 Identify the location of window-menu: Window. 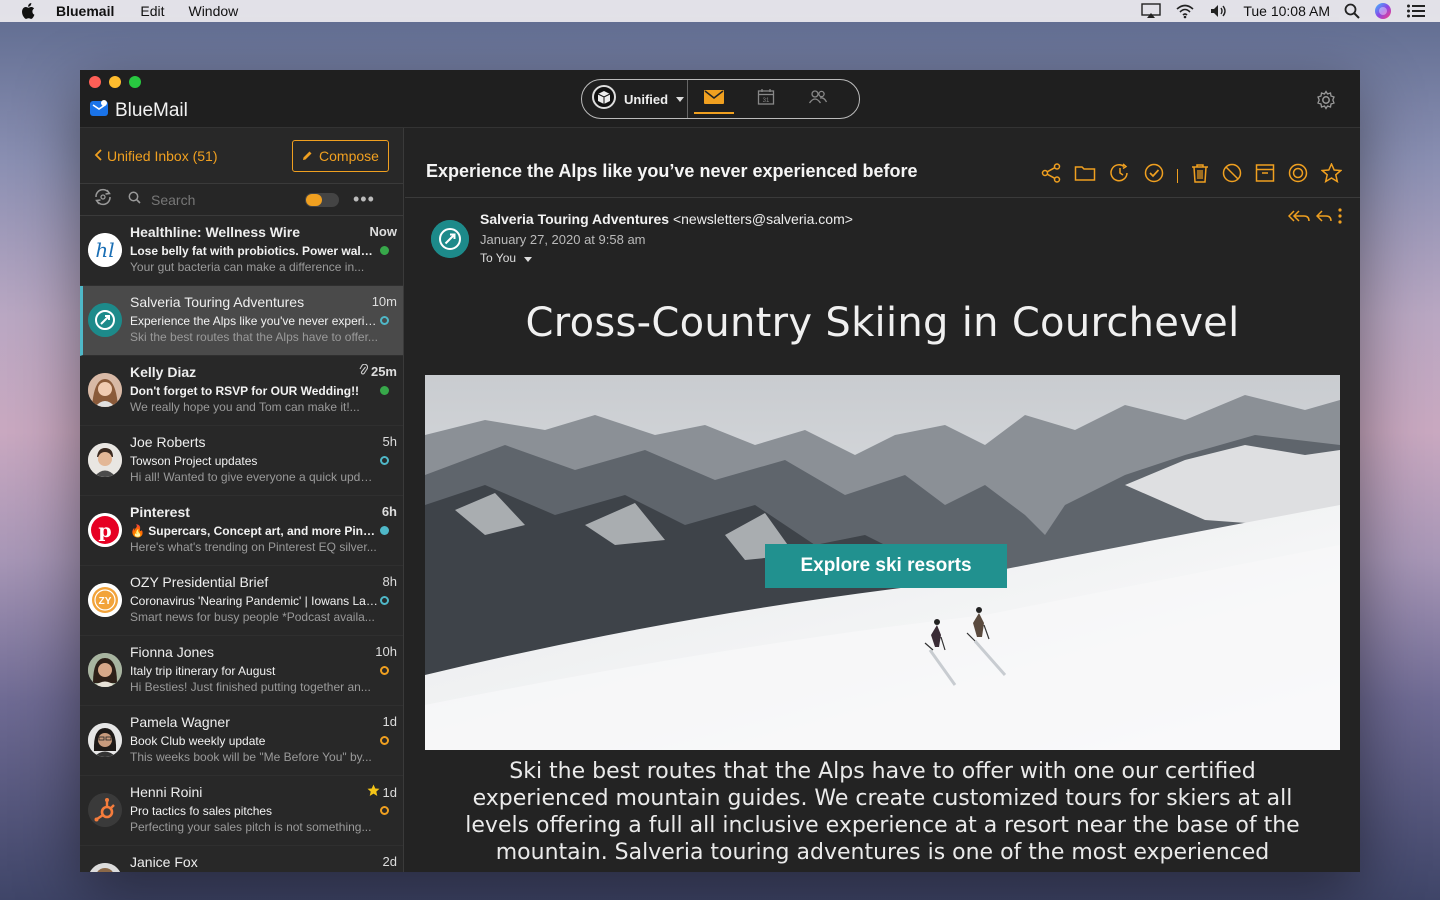
(213, 11).